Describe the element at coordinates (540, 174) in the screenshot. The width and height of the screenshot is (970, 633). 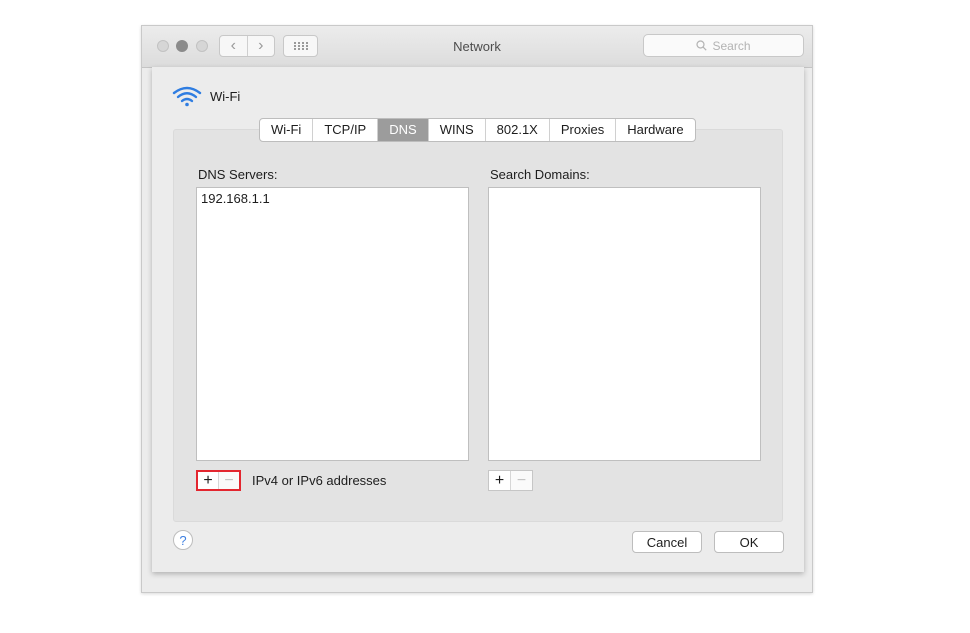
I see `search-domains-label: Search Domains:` at that location.